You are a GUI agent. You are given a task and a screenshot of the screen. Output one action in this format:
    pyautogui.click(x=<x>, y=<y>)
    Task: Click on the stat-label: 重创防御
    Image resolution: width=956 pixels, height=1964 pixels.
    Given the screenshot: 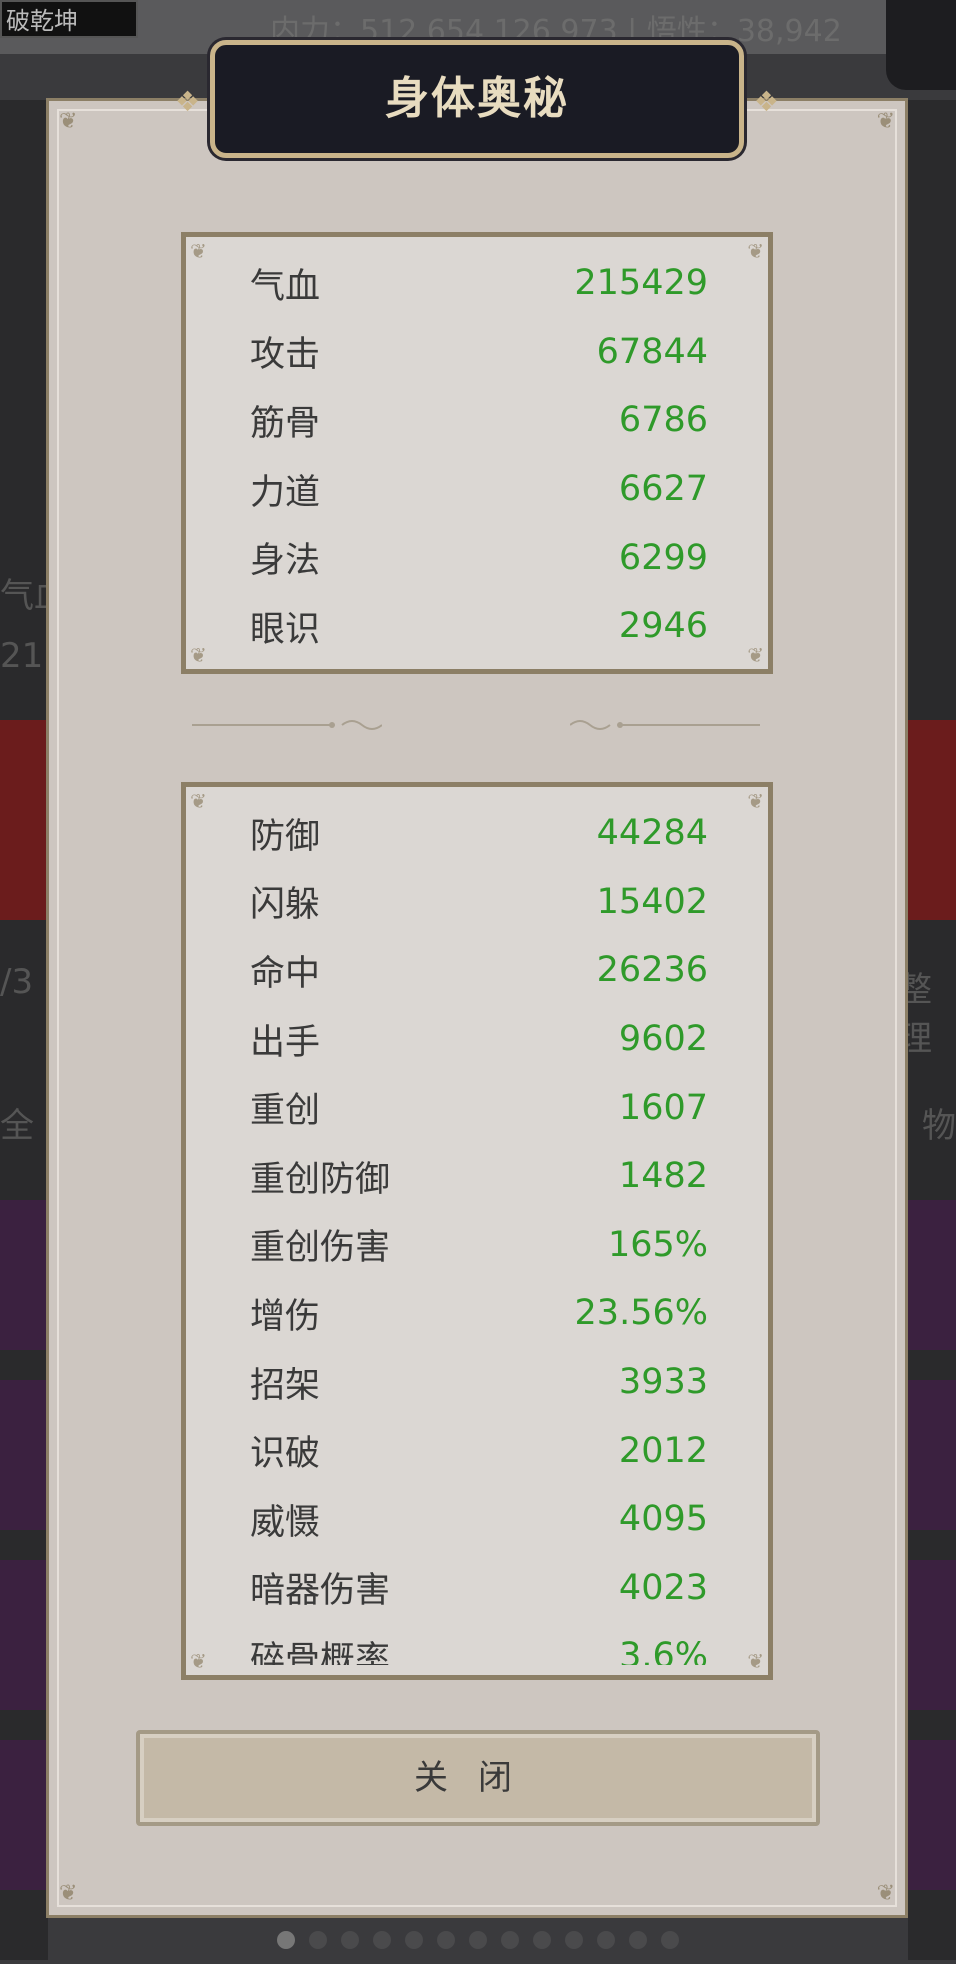 What is the action you would take?
    pyautogui.click(x=320, y=1179)
    